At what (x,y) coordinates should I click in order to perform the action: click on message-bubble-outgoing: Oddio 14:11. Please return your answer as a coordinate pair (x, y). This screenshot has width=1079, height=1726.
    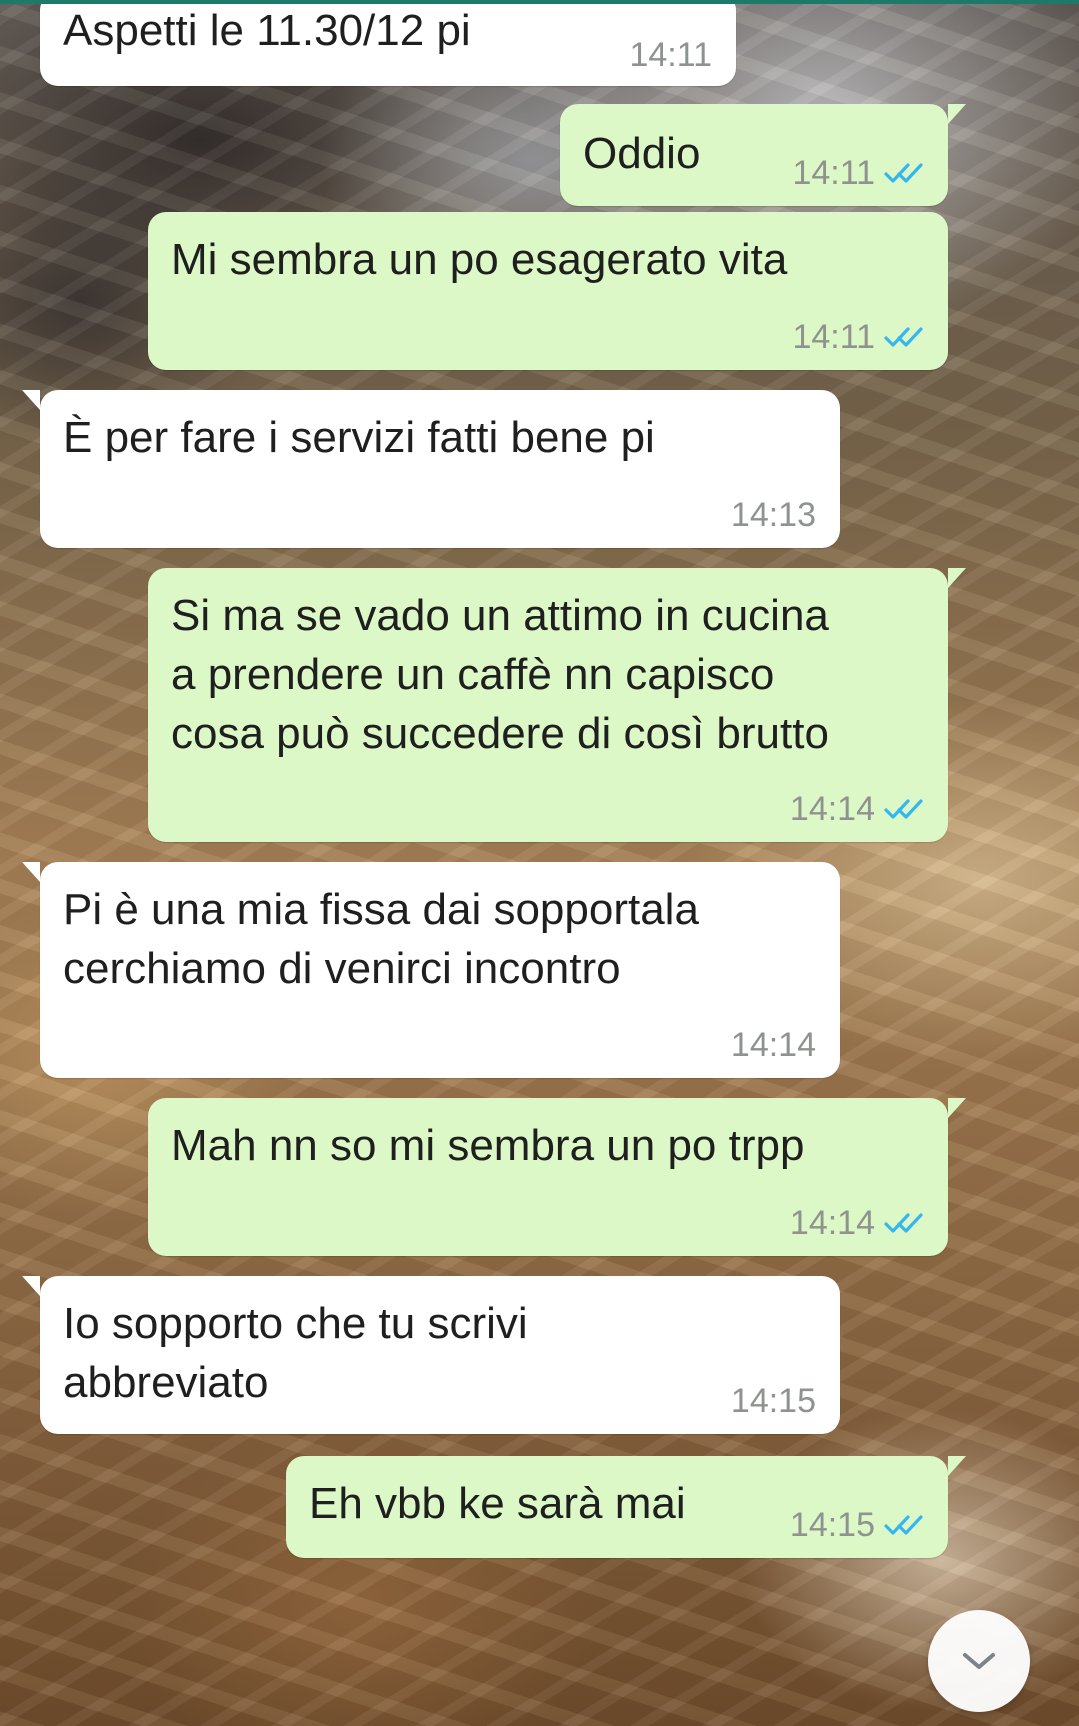
    Looking at the image, I should click on (763, 155).